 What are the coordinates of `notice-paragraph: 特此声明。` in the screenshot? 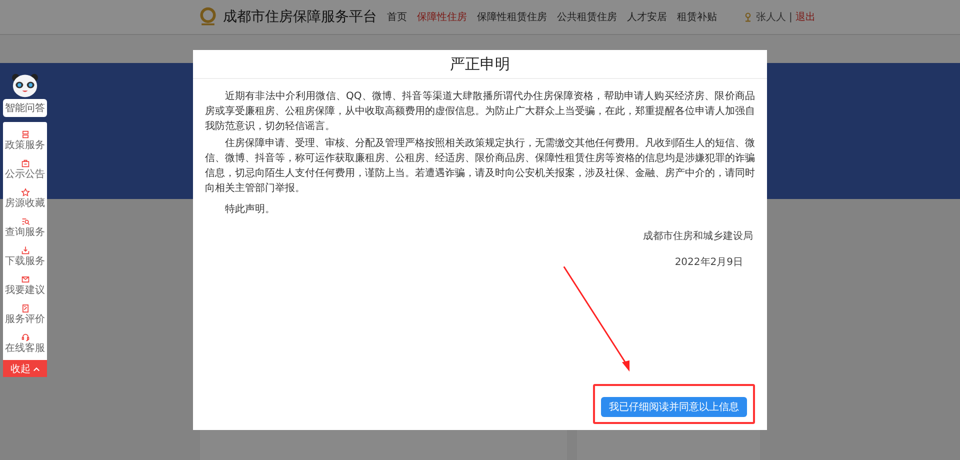 It's located at (250, 209).